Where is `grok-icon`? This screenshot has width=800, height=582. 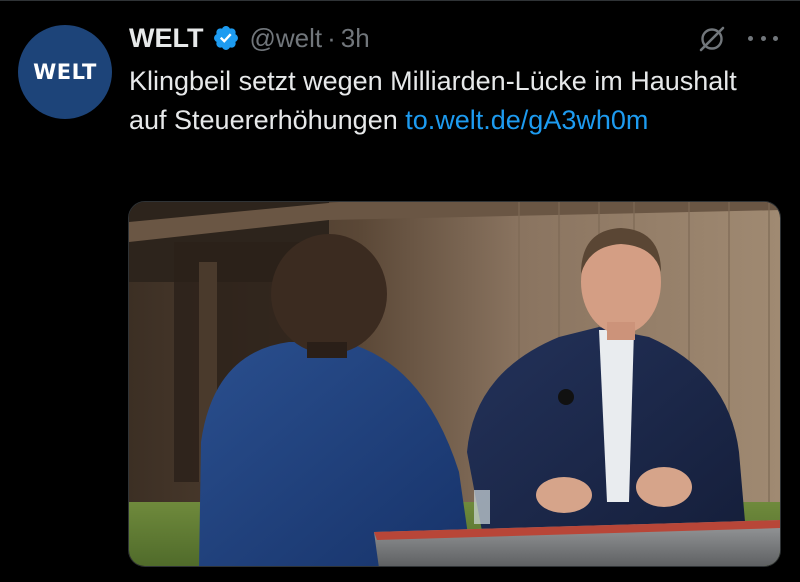
grok-icon is located at coordinates (712, 39).